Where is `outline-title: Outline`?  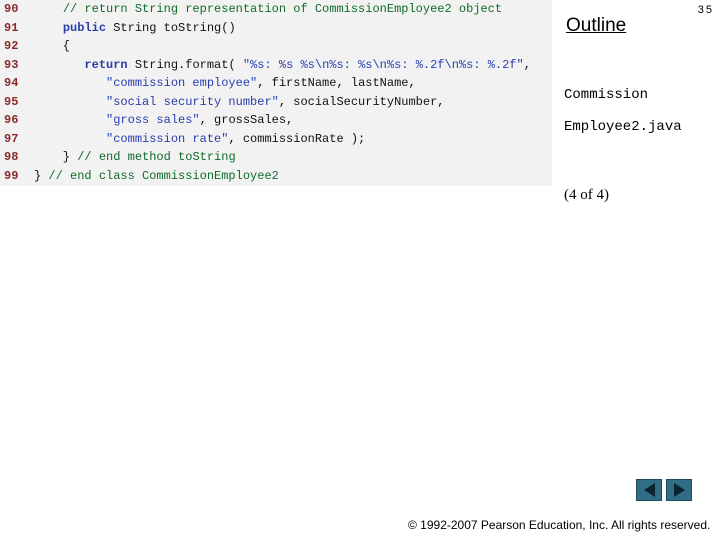 outline-title: Outline is located at coordinates (596, 25).